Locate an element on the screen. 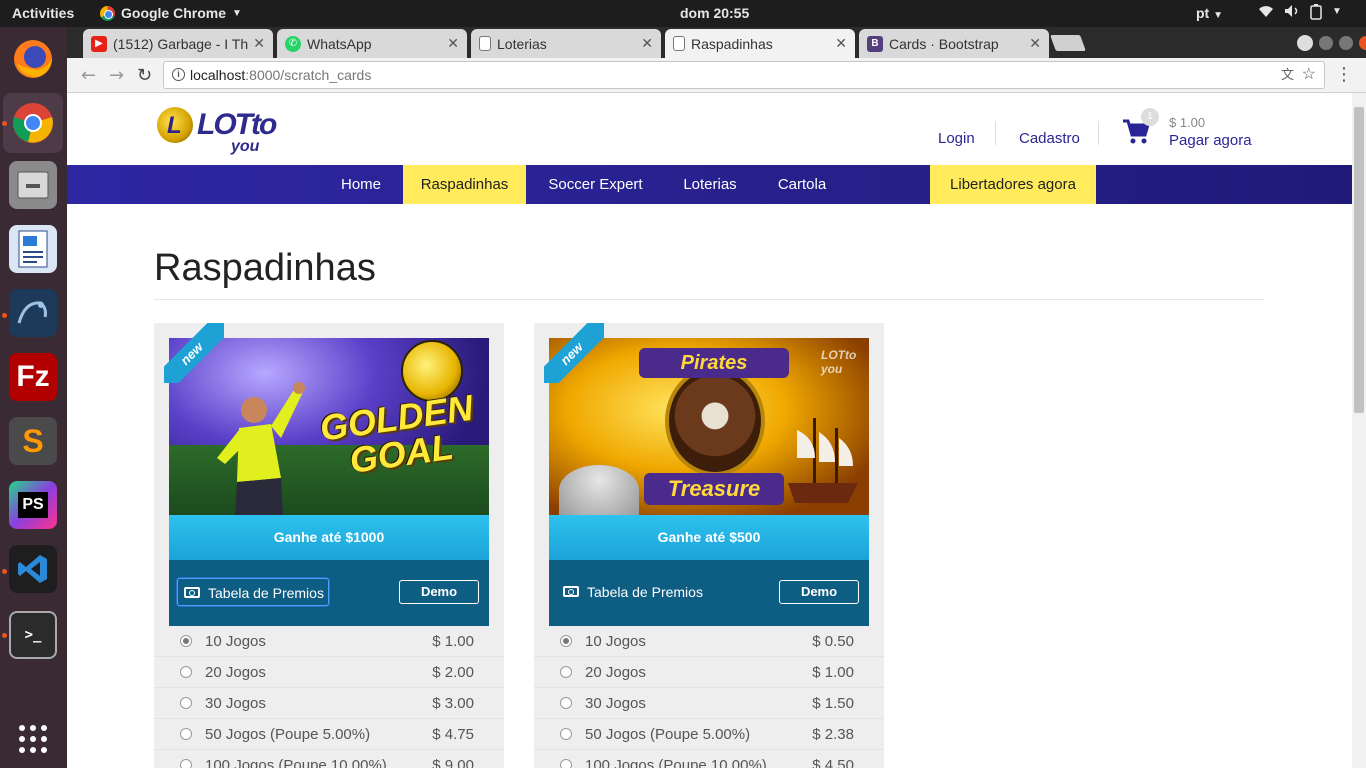  package-option: 50 Jogos (Poupe 5.00%) $ 2.38 is located at coordinates (709, 734).